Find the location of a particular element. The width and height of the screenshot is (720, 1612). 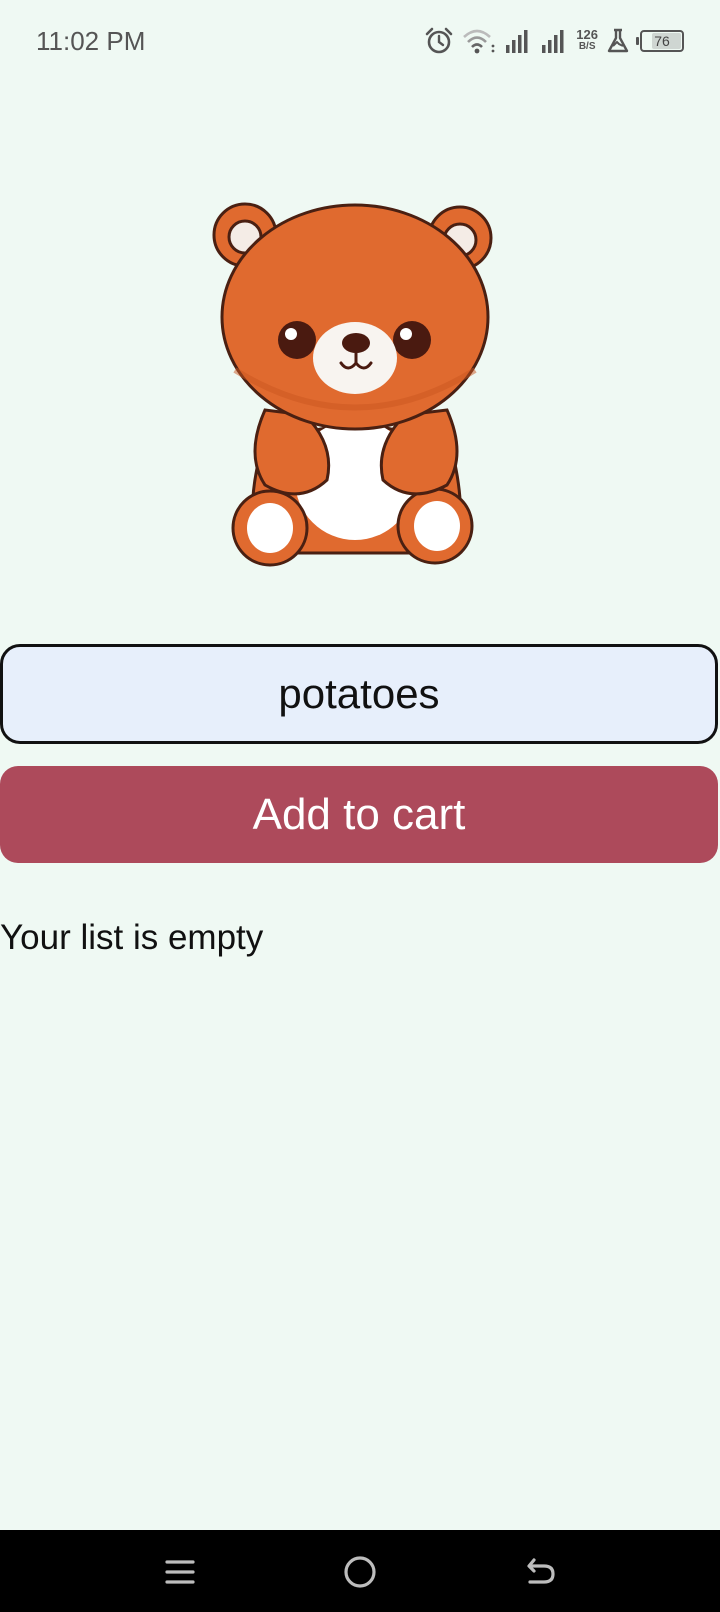

menu-icon is located at coordinates (180, 1572).